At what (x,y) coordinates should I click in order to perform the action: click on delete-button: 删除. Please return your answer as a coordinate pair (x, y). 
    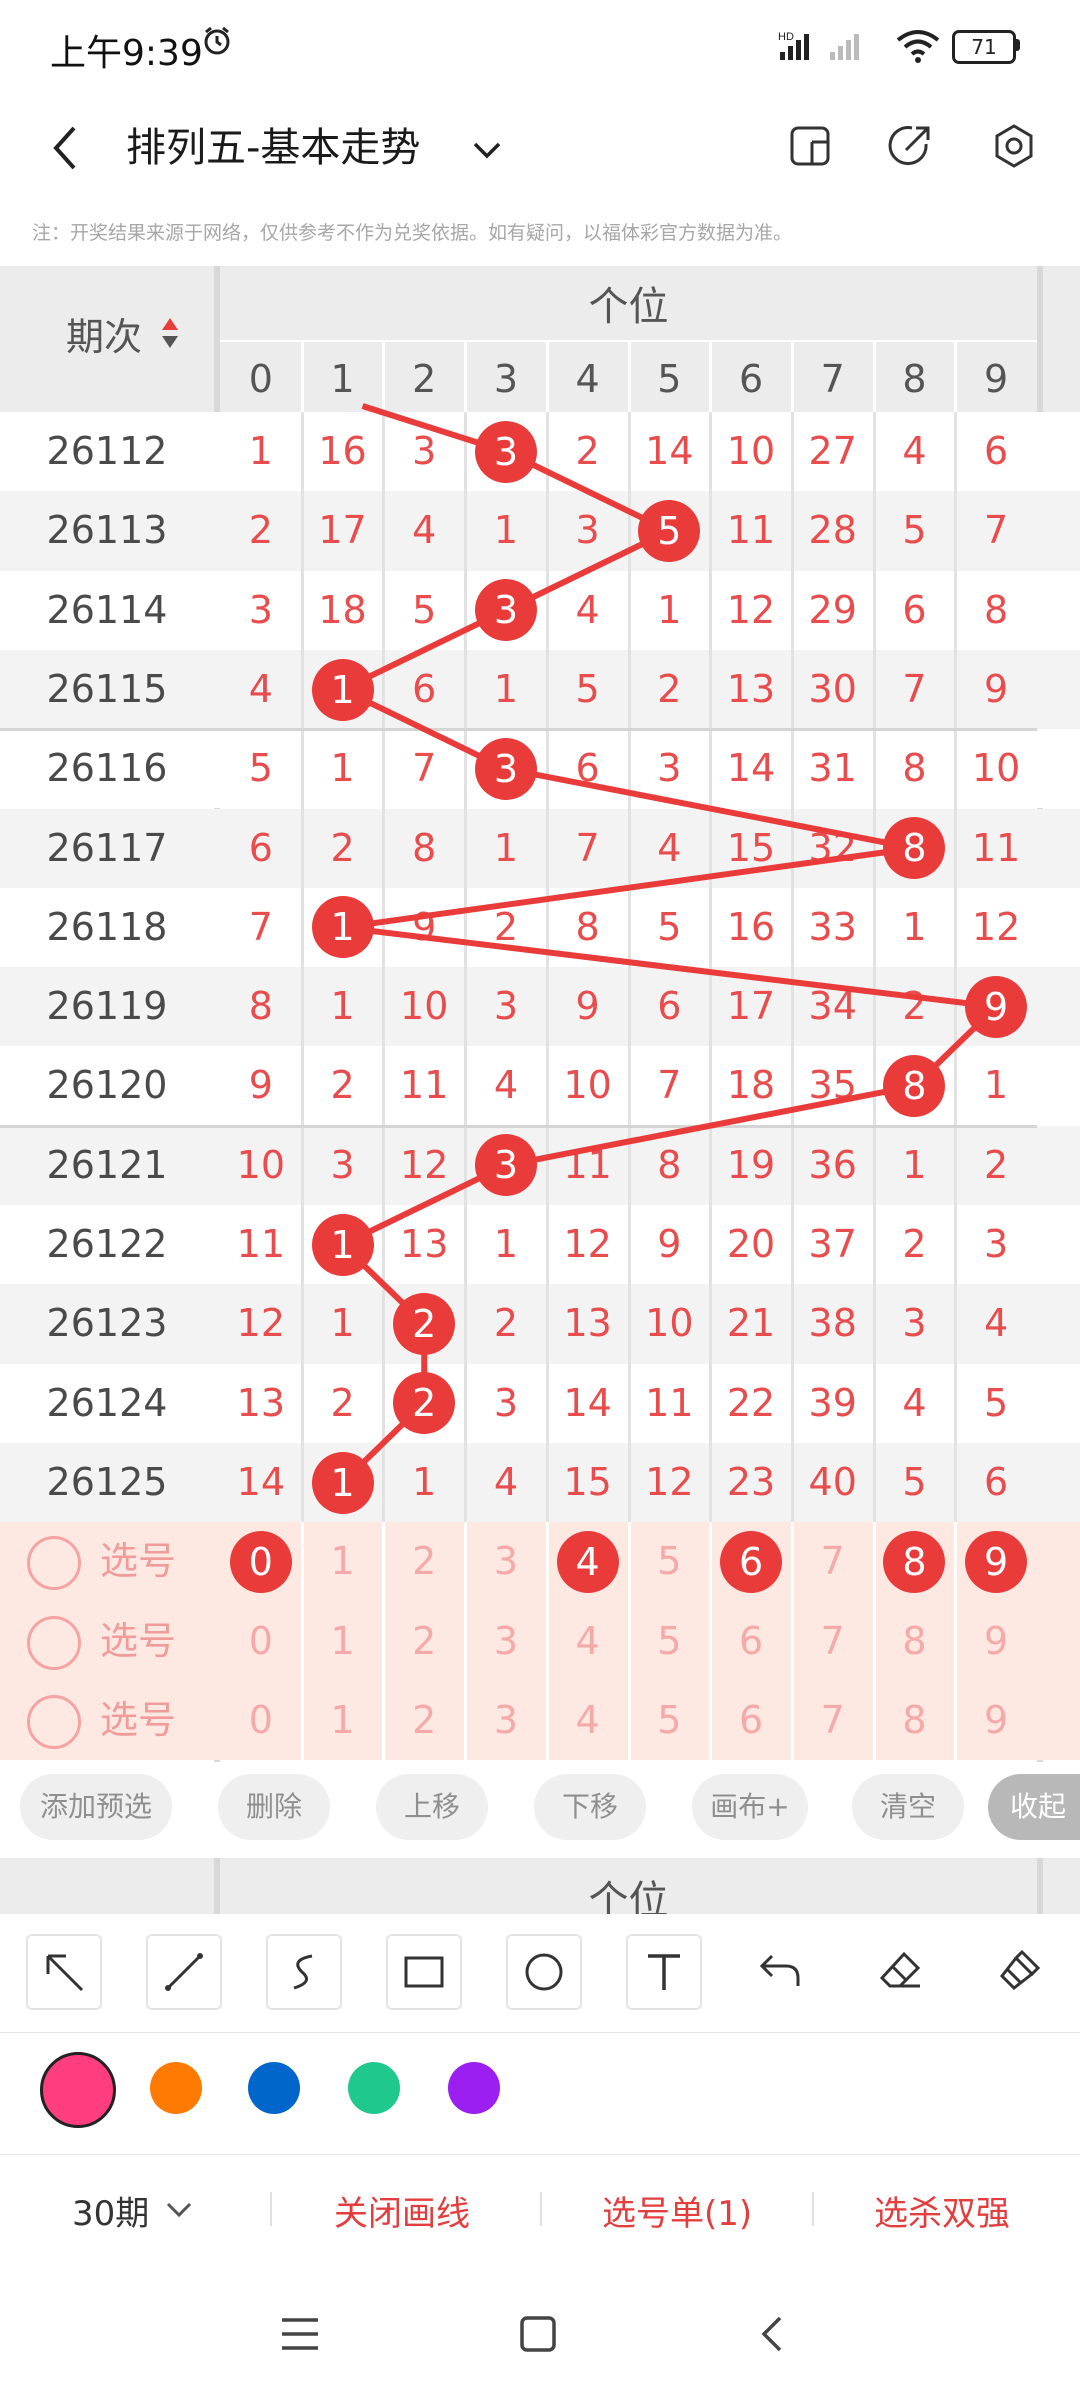
    Looking at the image, I should click on (274, 1807).